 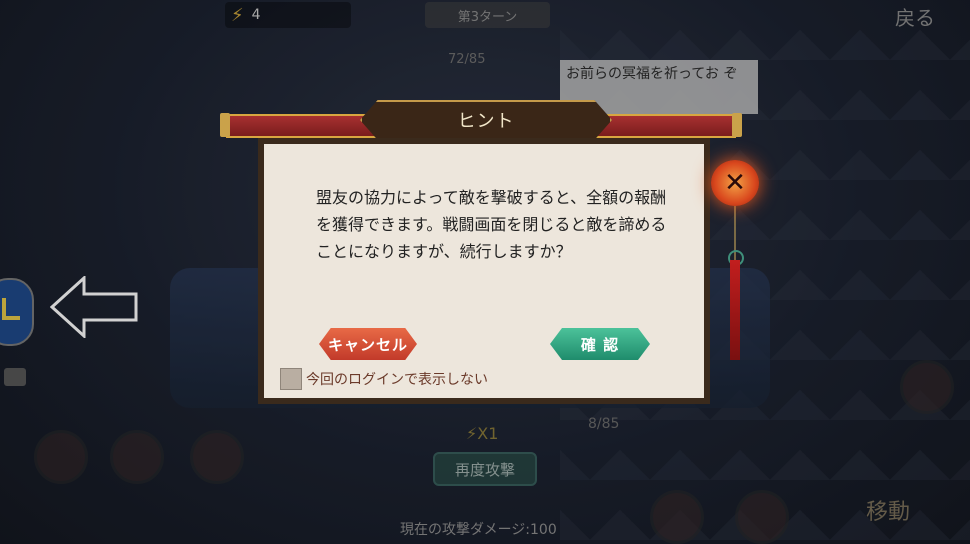 I want to click on dont-show-row: 今回のログインで表示しない, so click(x=384, y=379).